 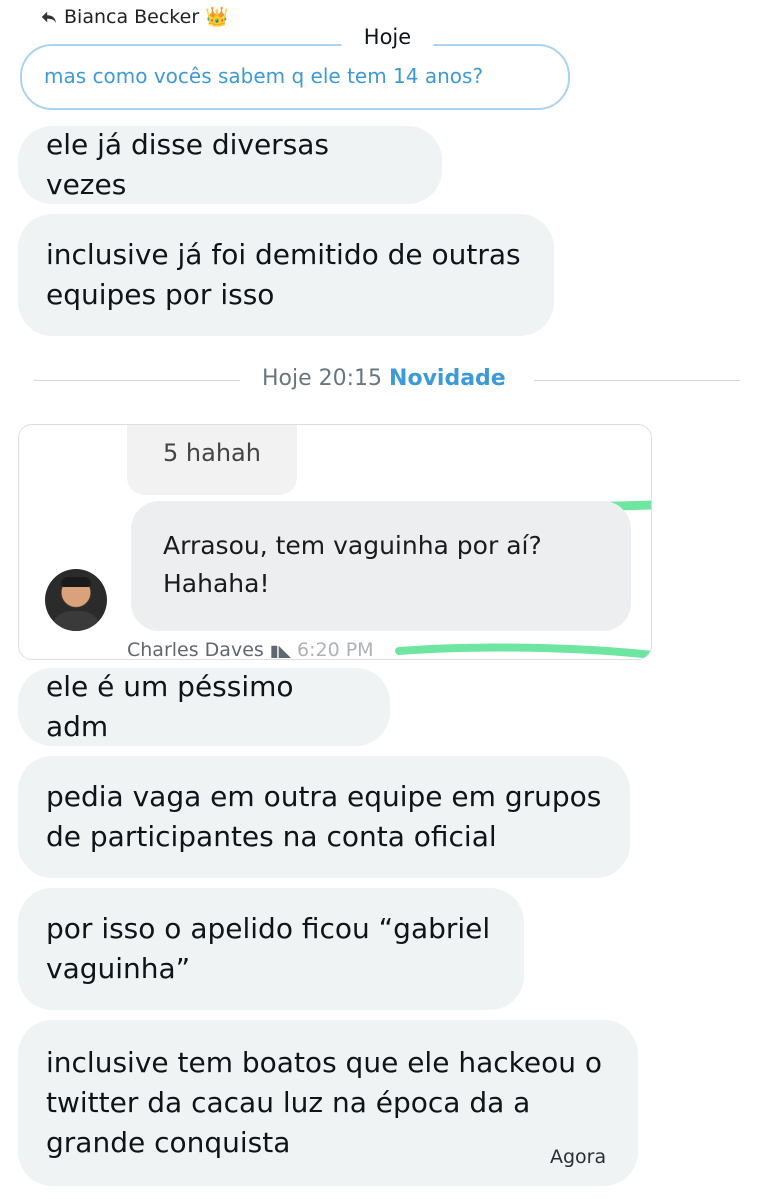 I want to click on embedded-sender-name: Charles Daves, so click(x=195, y=649).